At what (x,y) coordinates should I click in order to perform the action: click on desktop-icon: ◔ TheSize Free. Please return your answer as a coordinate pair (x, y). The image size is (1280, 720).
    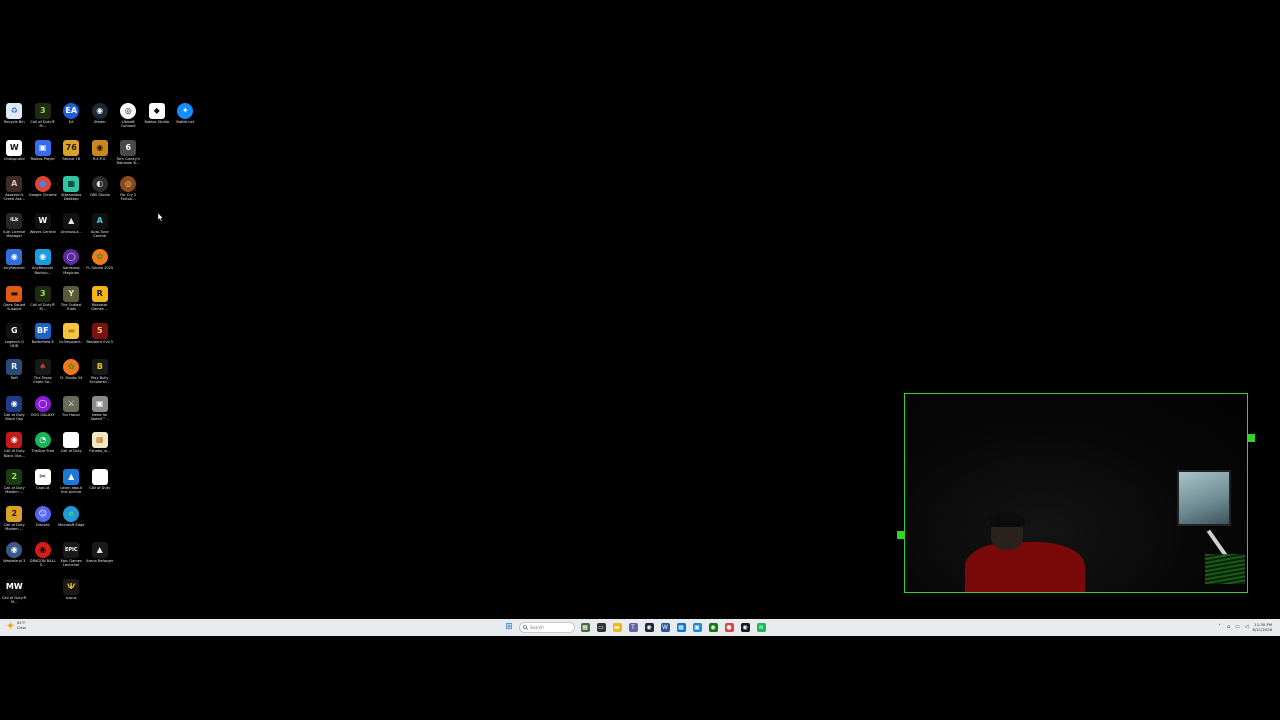
    Looking at the image, I should click on (43, 448).